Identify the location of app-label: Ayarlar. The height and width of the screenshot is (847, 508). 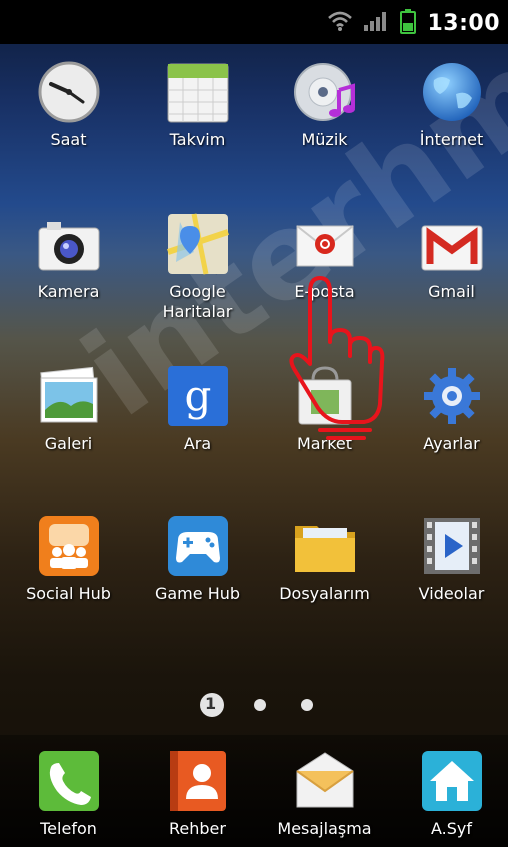
(451, 443).